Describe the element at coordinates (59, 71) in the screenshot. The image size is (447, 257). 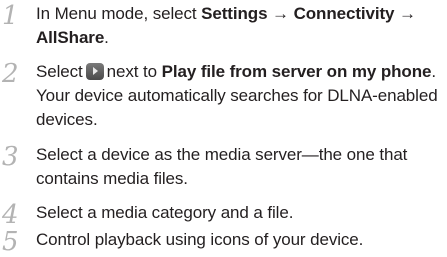
I see `step-text-segment: Select` at that location.